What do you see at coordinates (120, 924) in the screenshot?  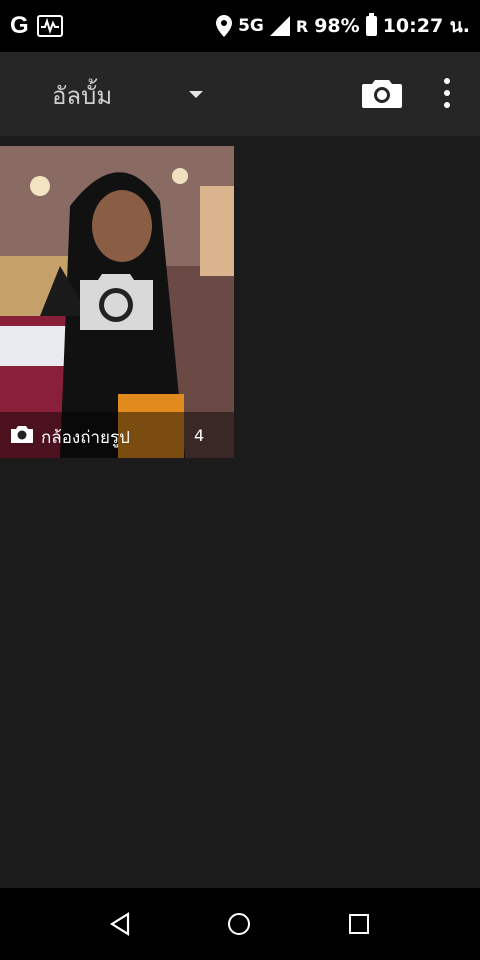 I see `back-icon` at bounding box center [120, 924].